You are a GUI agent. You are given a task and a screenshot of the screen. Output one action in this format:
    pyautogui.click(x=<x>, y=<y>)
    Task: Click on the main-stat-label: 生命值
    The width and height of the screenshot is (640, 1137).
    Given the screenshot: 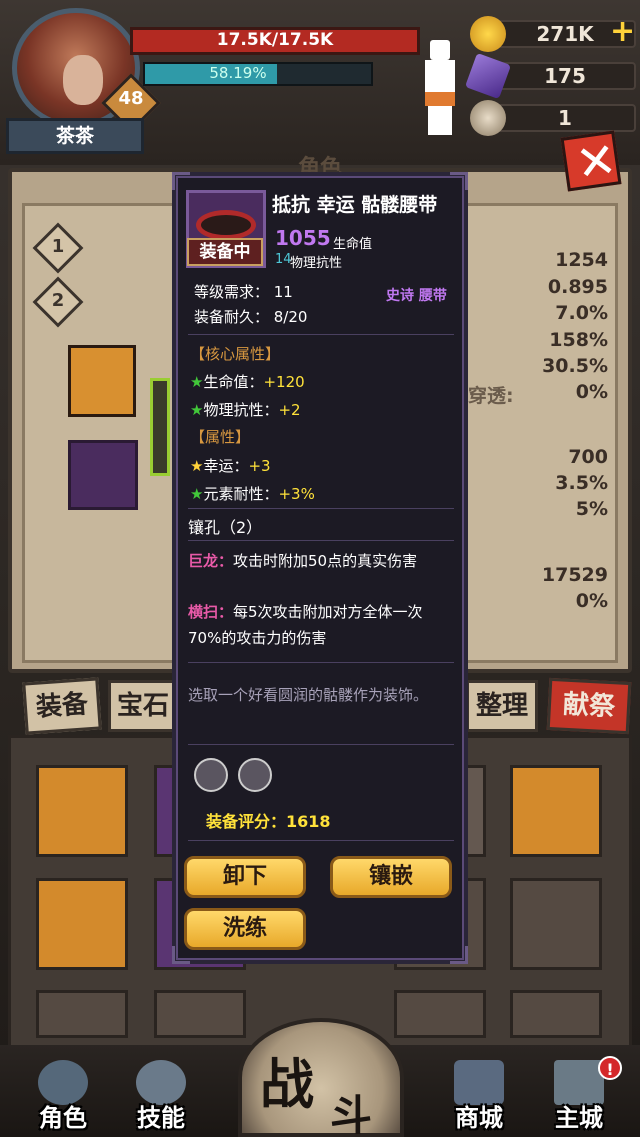 What is the action you would take?
    pyautogui.click(x=353, y=244)
    